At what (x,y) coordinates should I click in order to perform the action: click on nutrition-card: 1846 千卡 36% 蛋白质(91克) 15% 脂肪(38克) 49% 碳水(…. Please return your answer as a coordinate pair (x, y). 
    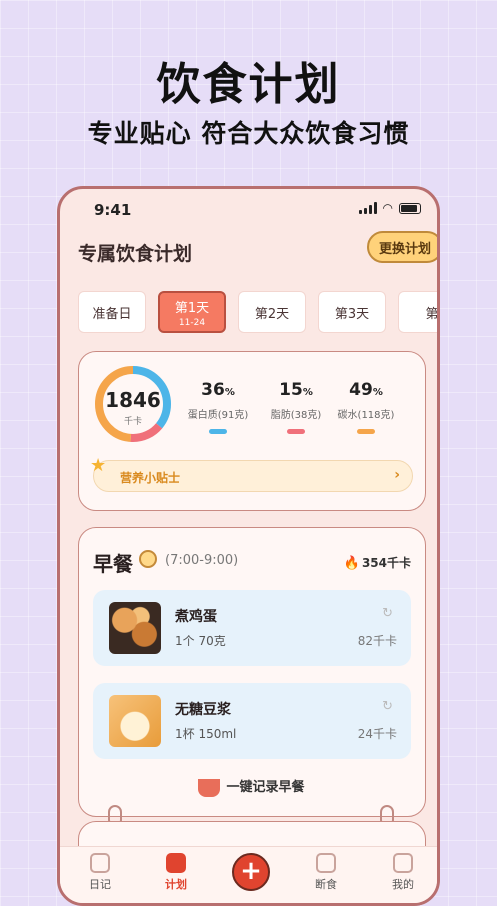
    Looking at the image, I should click on (252, 431).